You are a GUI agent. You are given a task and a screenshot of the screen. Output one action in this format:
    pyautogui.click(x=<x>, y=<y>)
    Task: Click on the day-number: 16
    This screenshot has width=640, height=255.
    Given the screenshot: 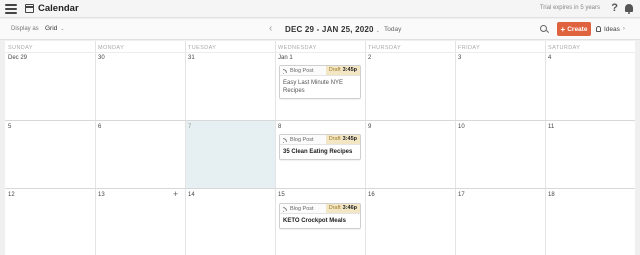 What is the action you would take?
    pyautogui.click(x=371, y=195)
    